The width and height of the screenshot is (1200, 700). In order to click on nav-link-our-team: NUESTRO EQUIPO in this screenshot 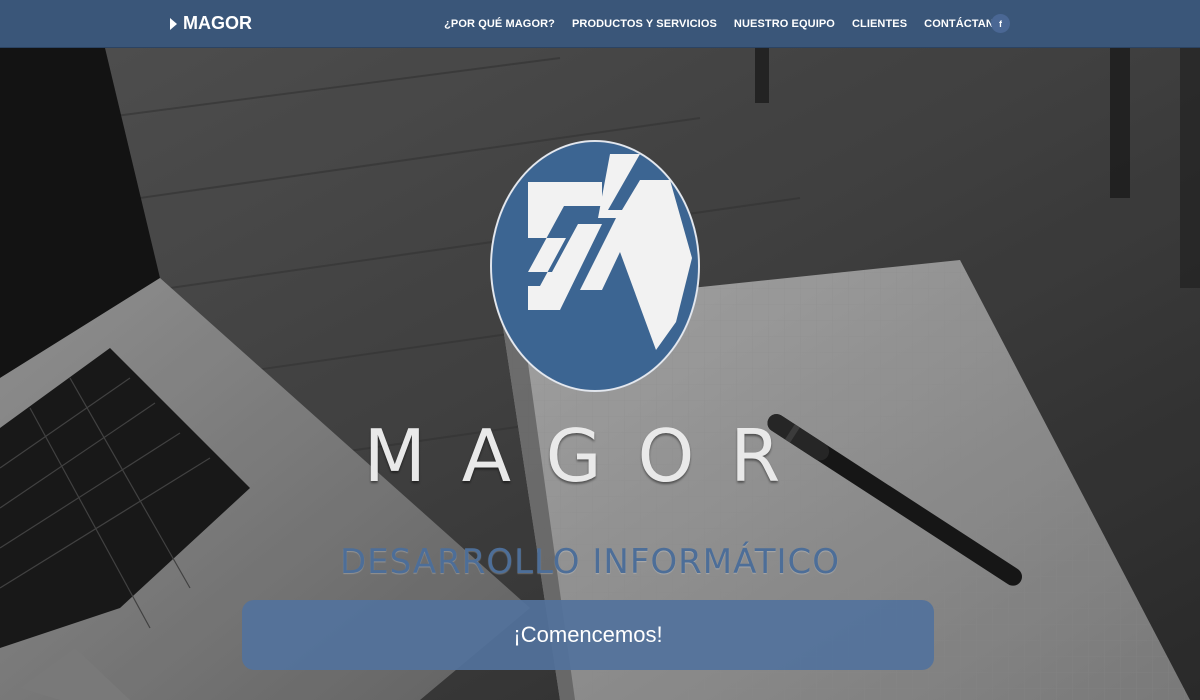, I will do `click(784, 24)`.